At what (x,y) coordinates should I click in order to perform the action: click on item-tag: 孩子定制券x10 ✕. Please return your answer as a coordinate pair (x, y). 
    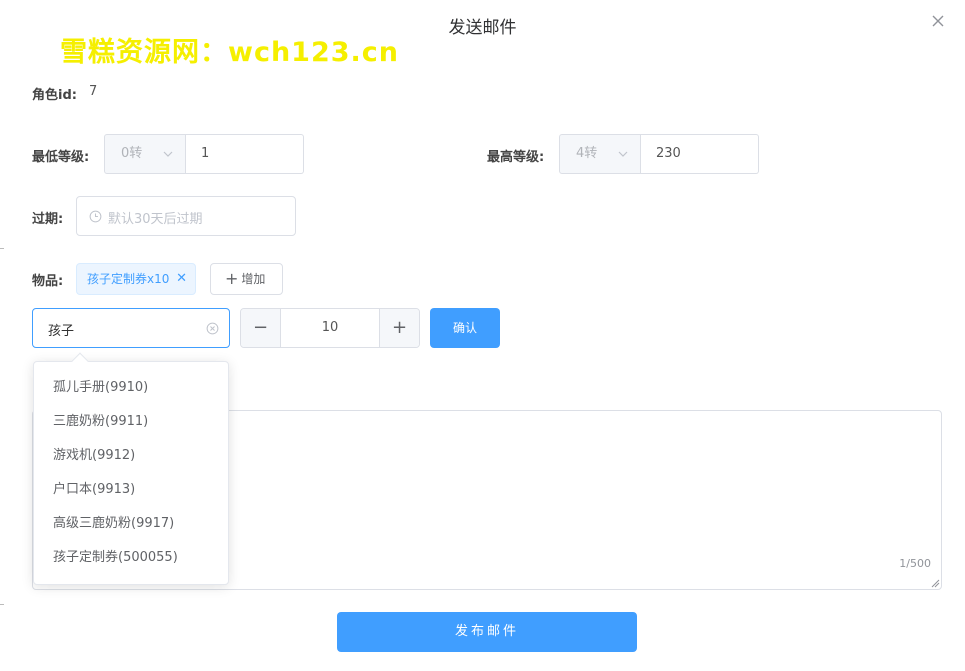
    Looking at the image, I should click on (136, 279).